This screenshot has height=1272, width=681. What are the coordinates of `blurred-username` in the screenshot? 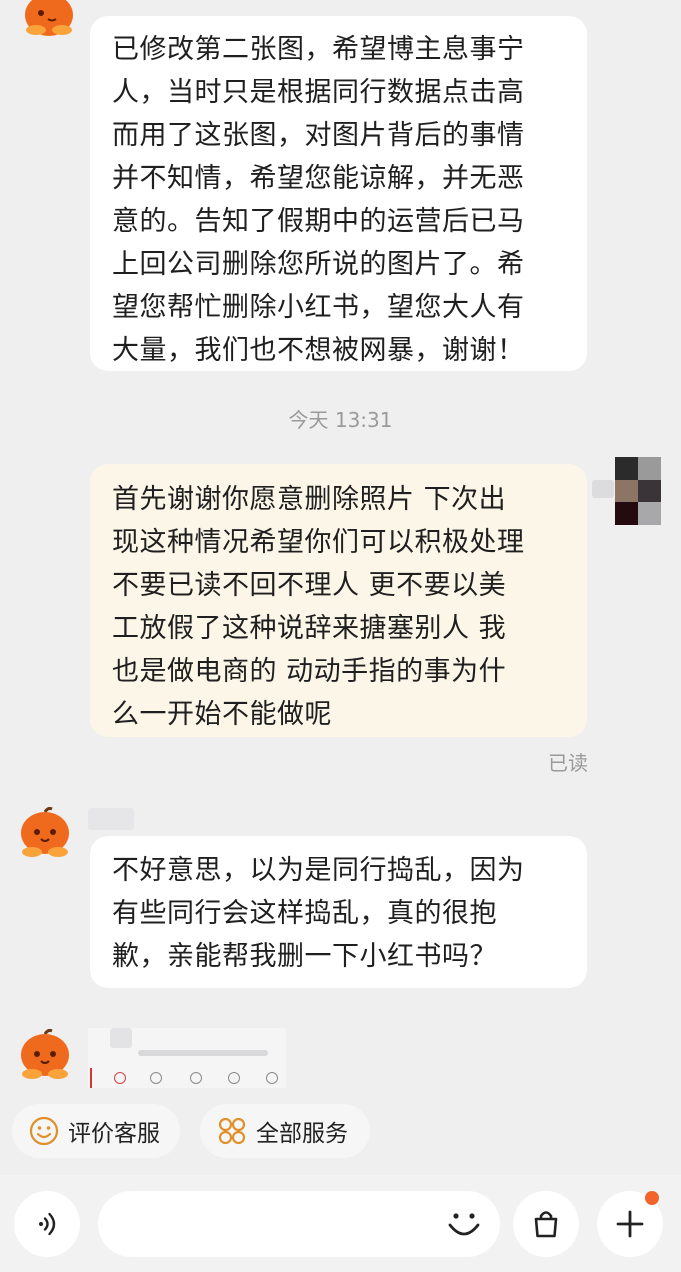 It's located at (603, 489).